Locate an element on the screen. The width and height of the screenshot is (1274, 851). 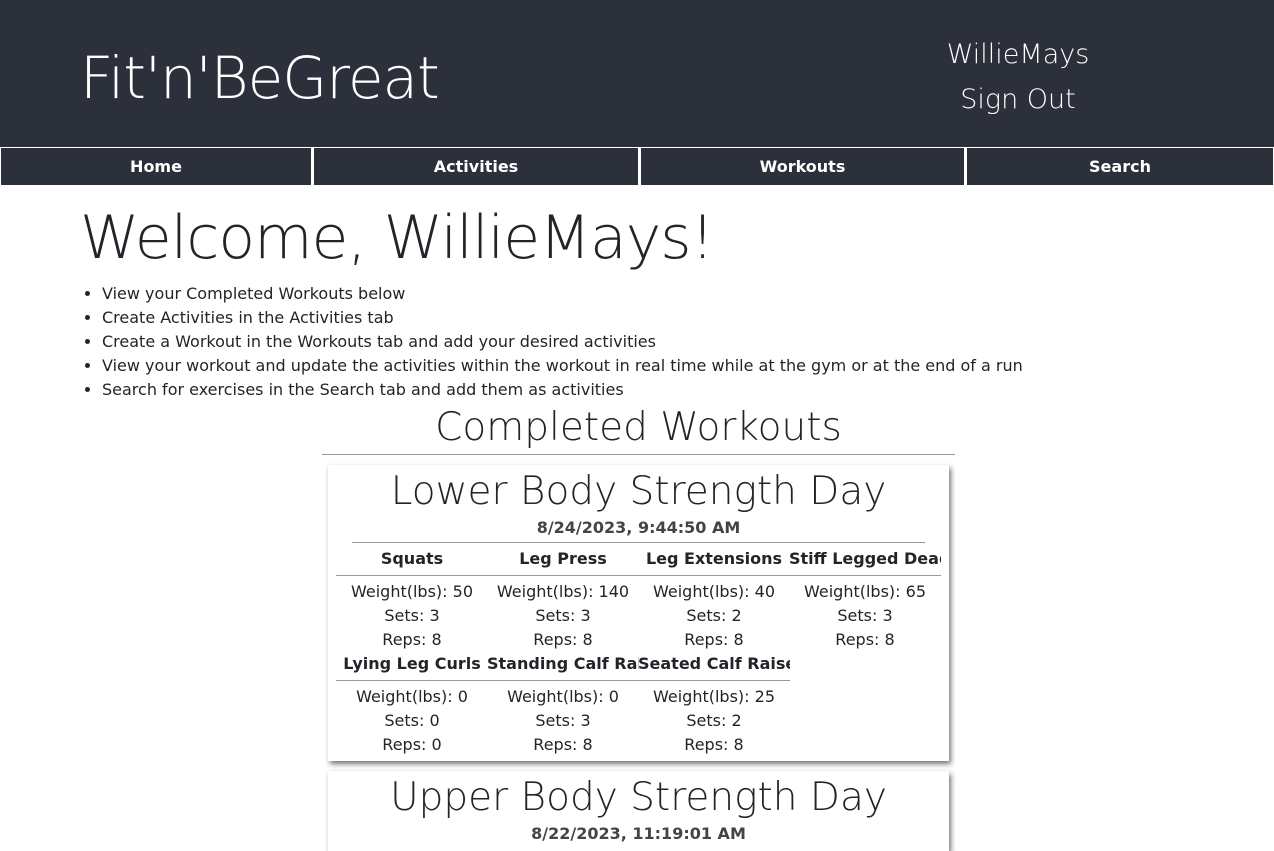
activity-item: Squats Weight(lbs): 50 Sets: 3 Reps: 8 is located at coordinates (412, 597).